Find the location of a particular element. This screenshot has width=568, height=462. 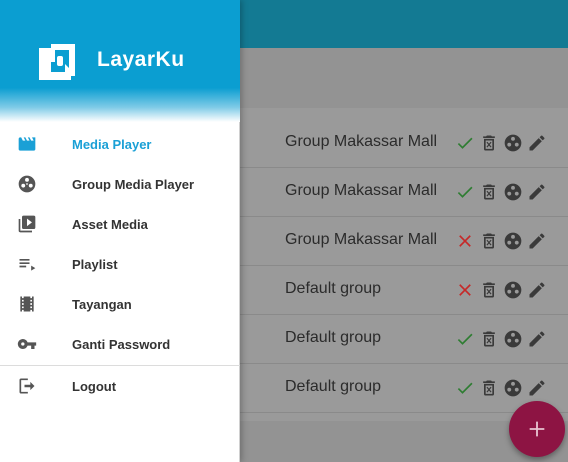

film-strip-icon is located at coordinates (27, 304).